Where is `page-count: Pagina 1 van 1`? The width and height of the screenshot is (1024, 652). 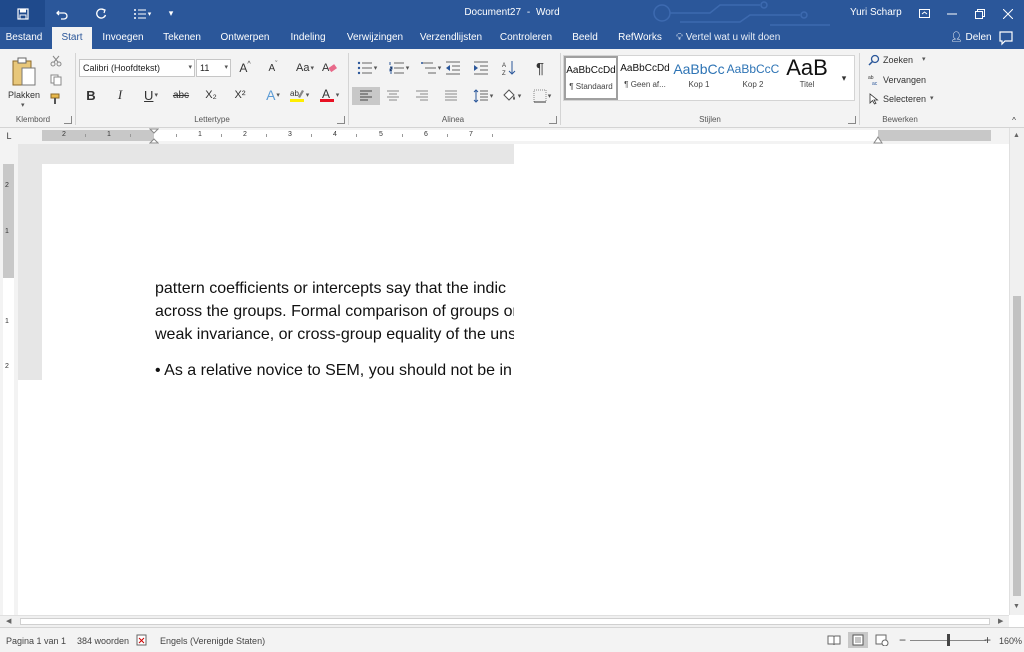 page-count: Pagina 1 van 1 is located at coordinates (36, 641).